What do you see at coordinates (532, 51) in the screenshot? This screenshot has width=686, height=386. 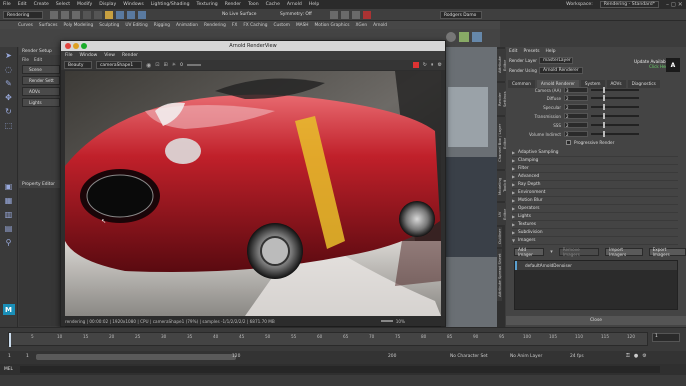 I see `attr-menu-presets: Presets` at bounding box center [532, 51].